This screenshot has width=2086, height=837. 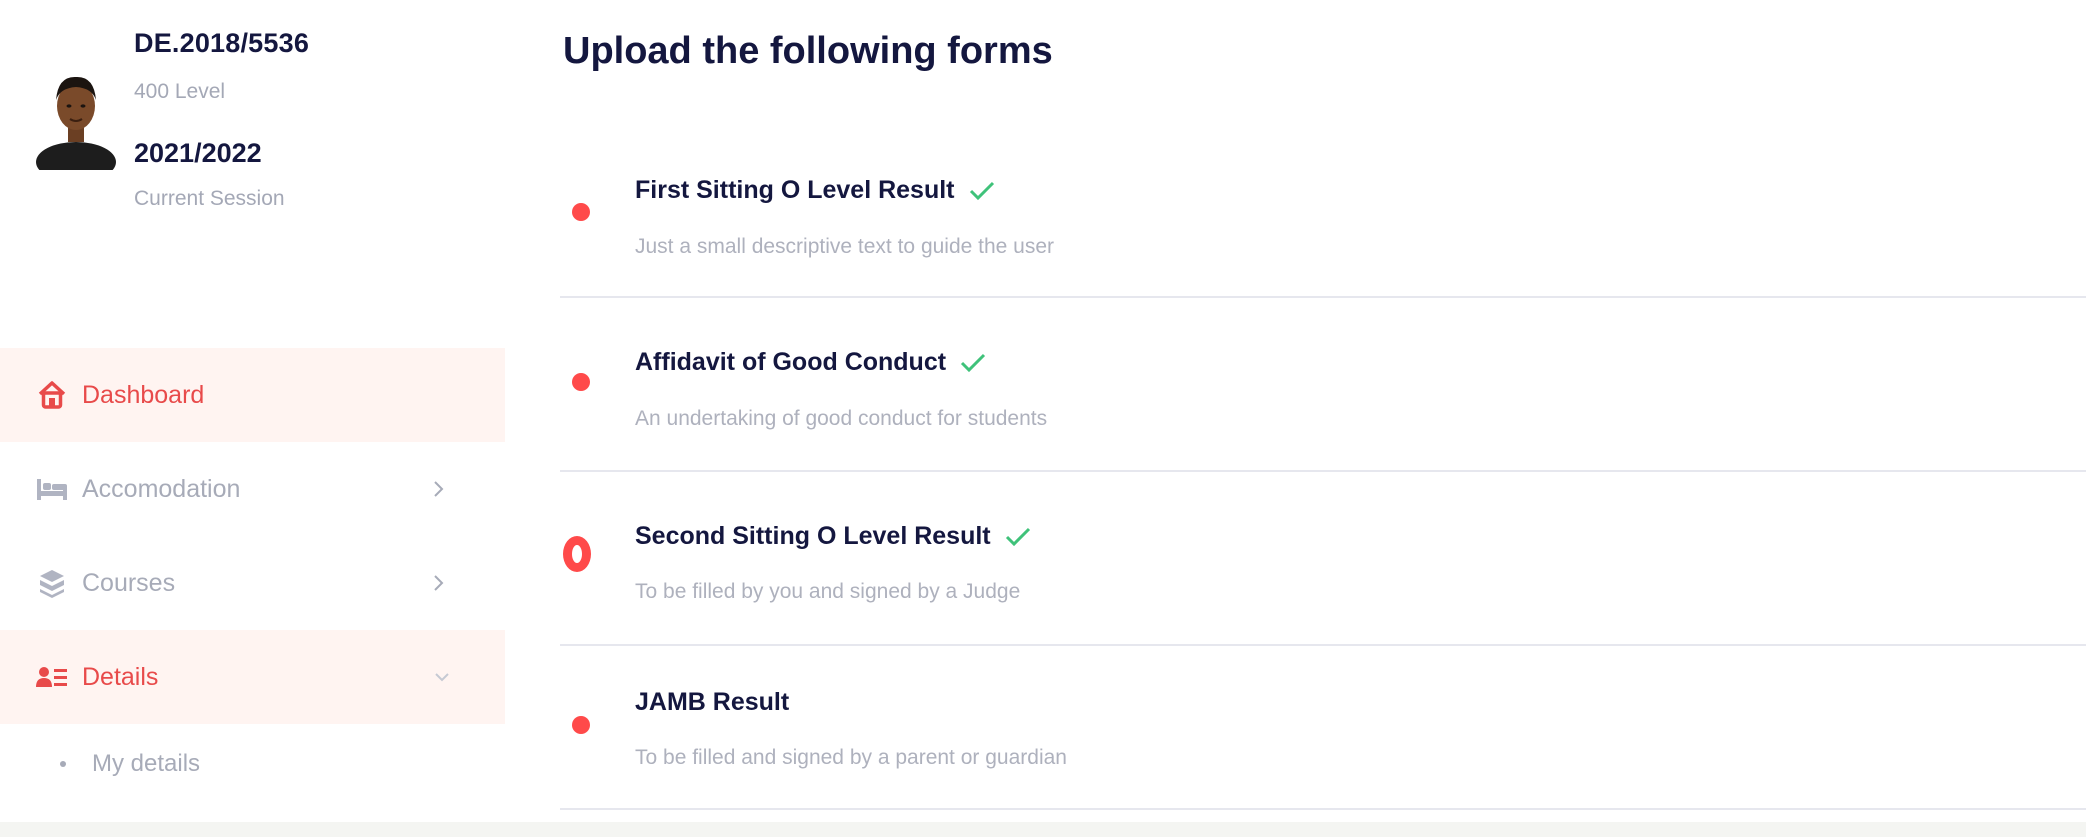 I want to click on house-icon, so click(x=52, y=395).